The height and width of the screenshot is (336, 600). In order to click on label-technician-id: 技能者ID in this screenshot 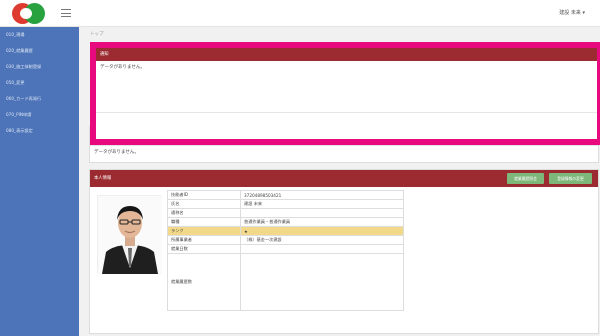, I will do `click(204, 195)`.